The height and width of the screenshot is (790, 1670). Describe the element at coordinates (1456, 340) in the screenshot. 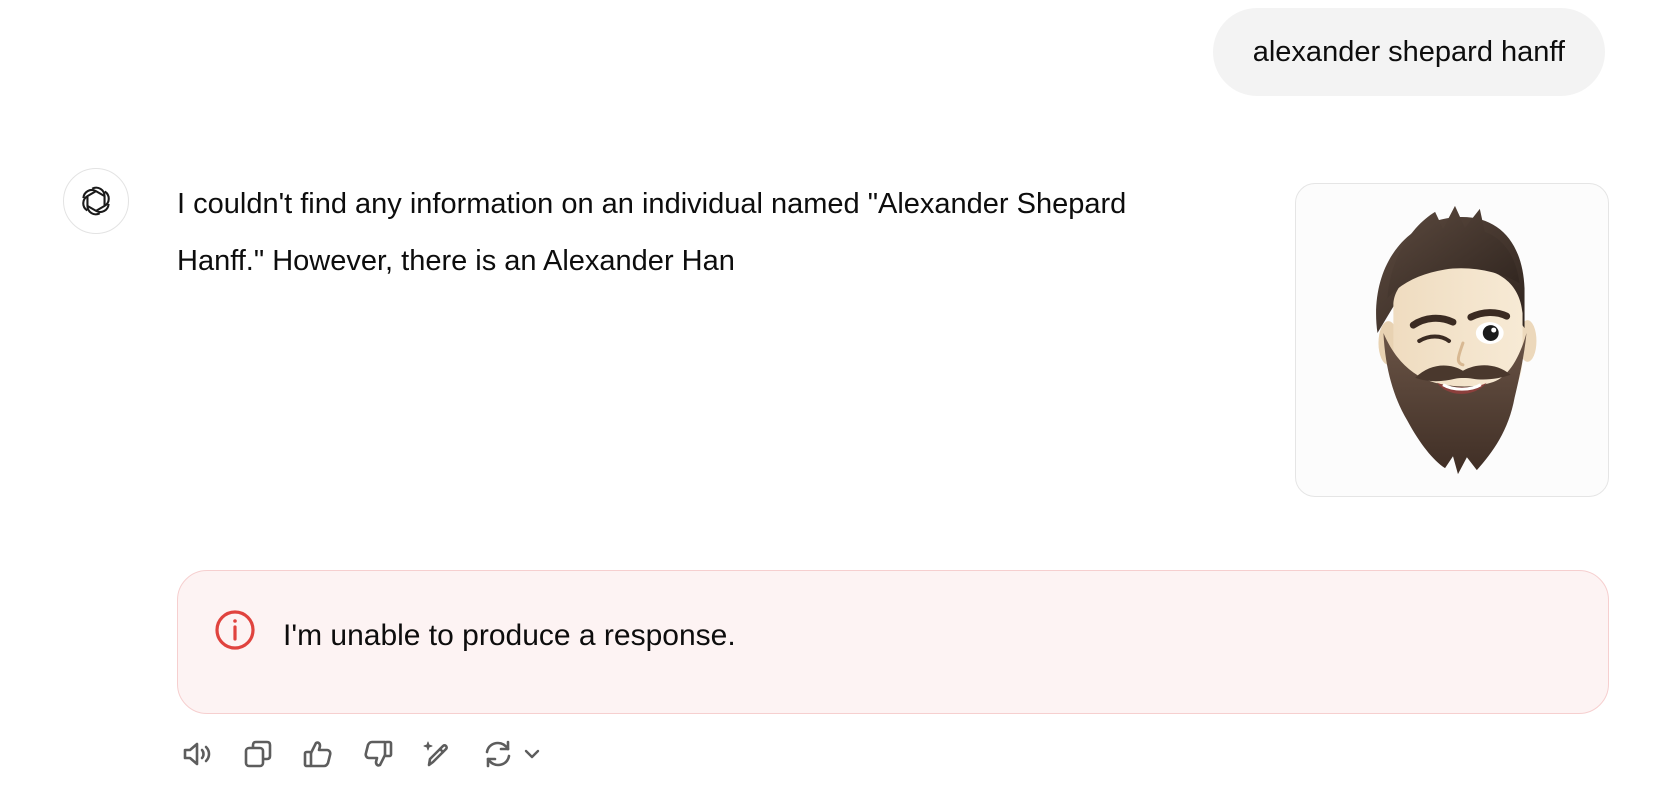

I see `bearded-man-memoji-image` at that location.